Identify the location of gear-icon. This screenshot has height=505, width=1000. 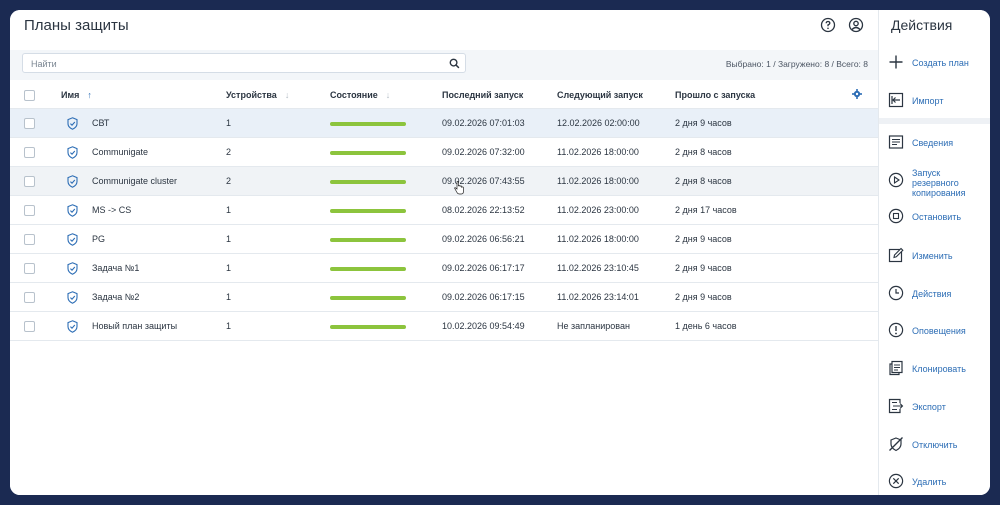
(857, 94).